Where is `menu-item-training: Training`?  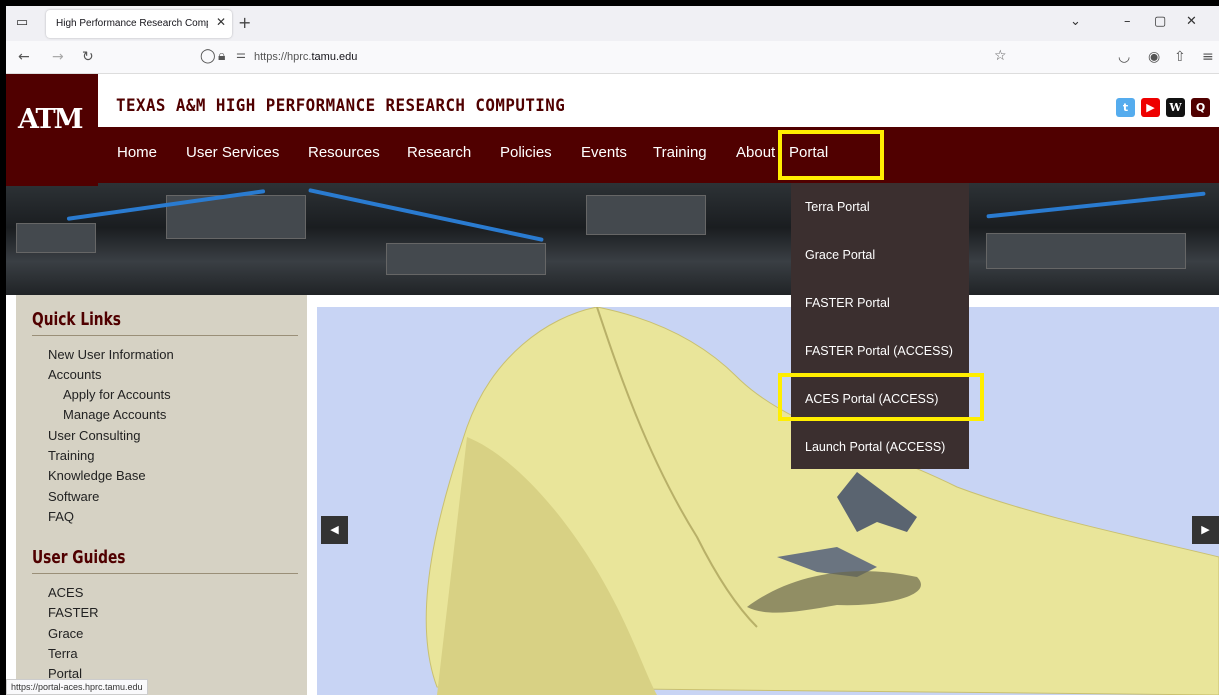
menu-item-training: Training is located at coordinates (680, 152).